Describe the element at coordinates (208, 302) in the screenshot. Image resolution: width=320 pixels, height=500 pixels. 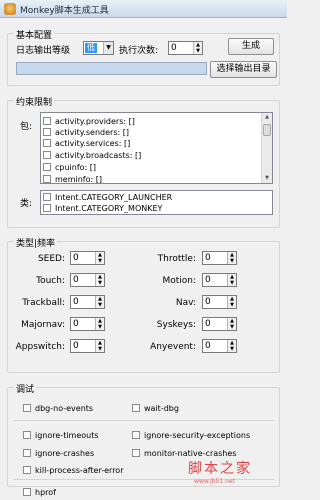
I see `nav-value: 0` at that location.